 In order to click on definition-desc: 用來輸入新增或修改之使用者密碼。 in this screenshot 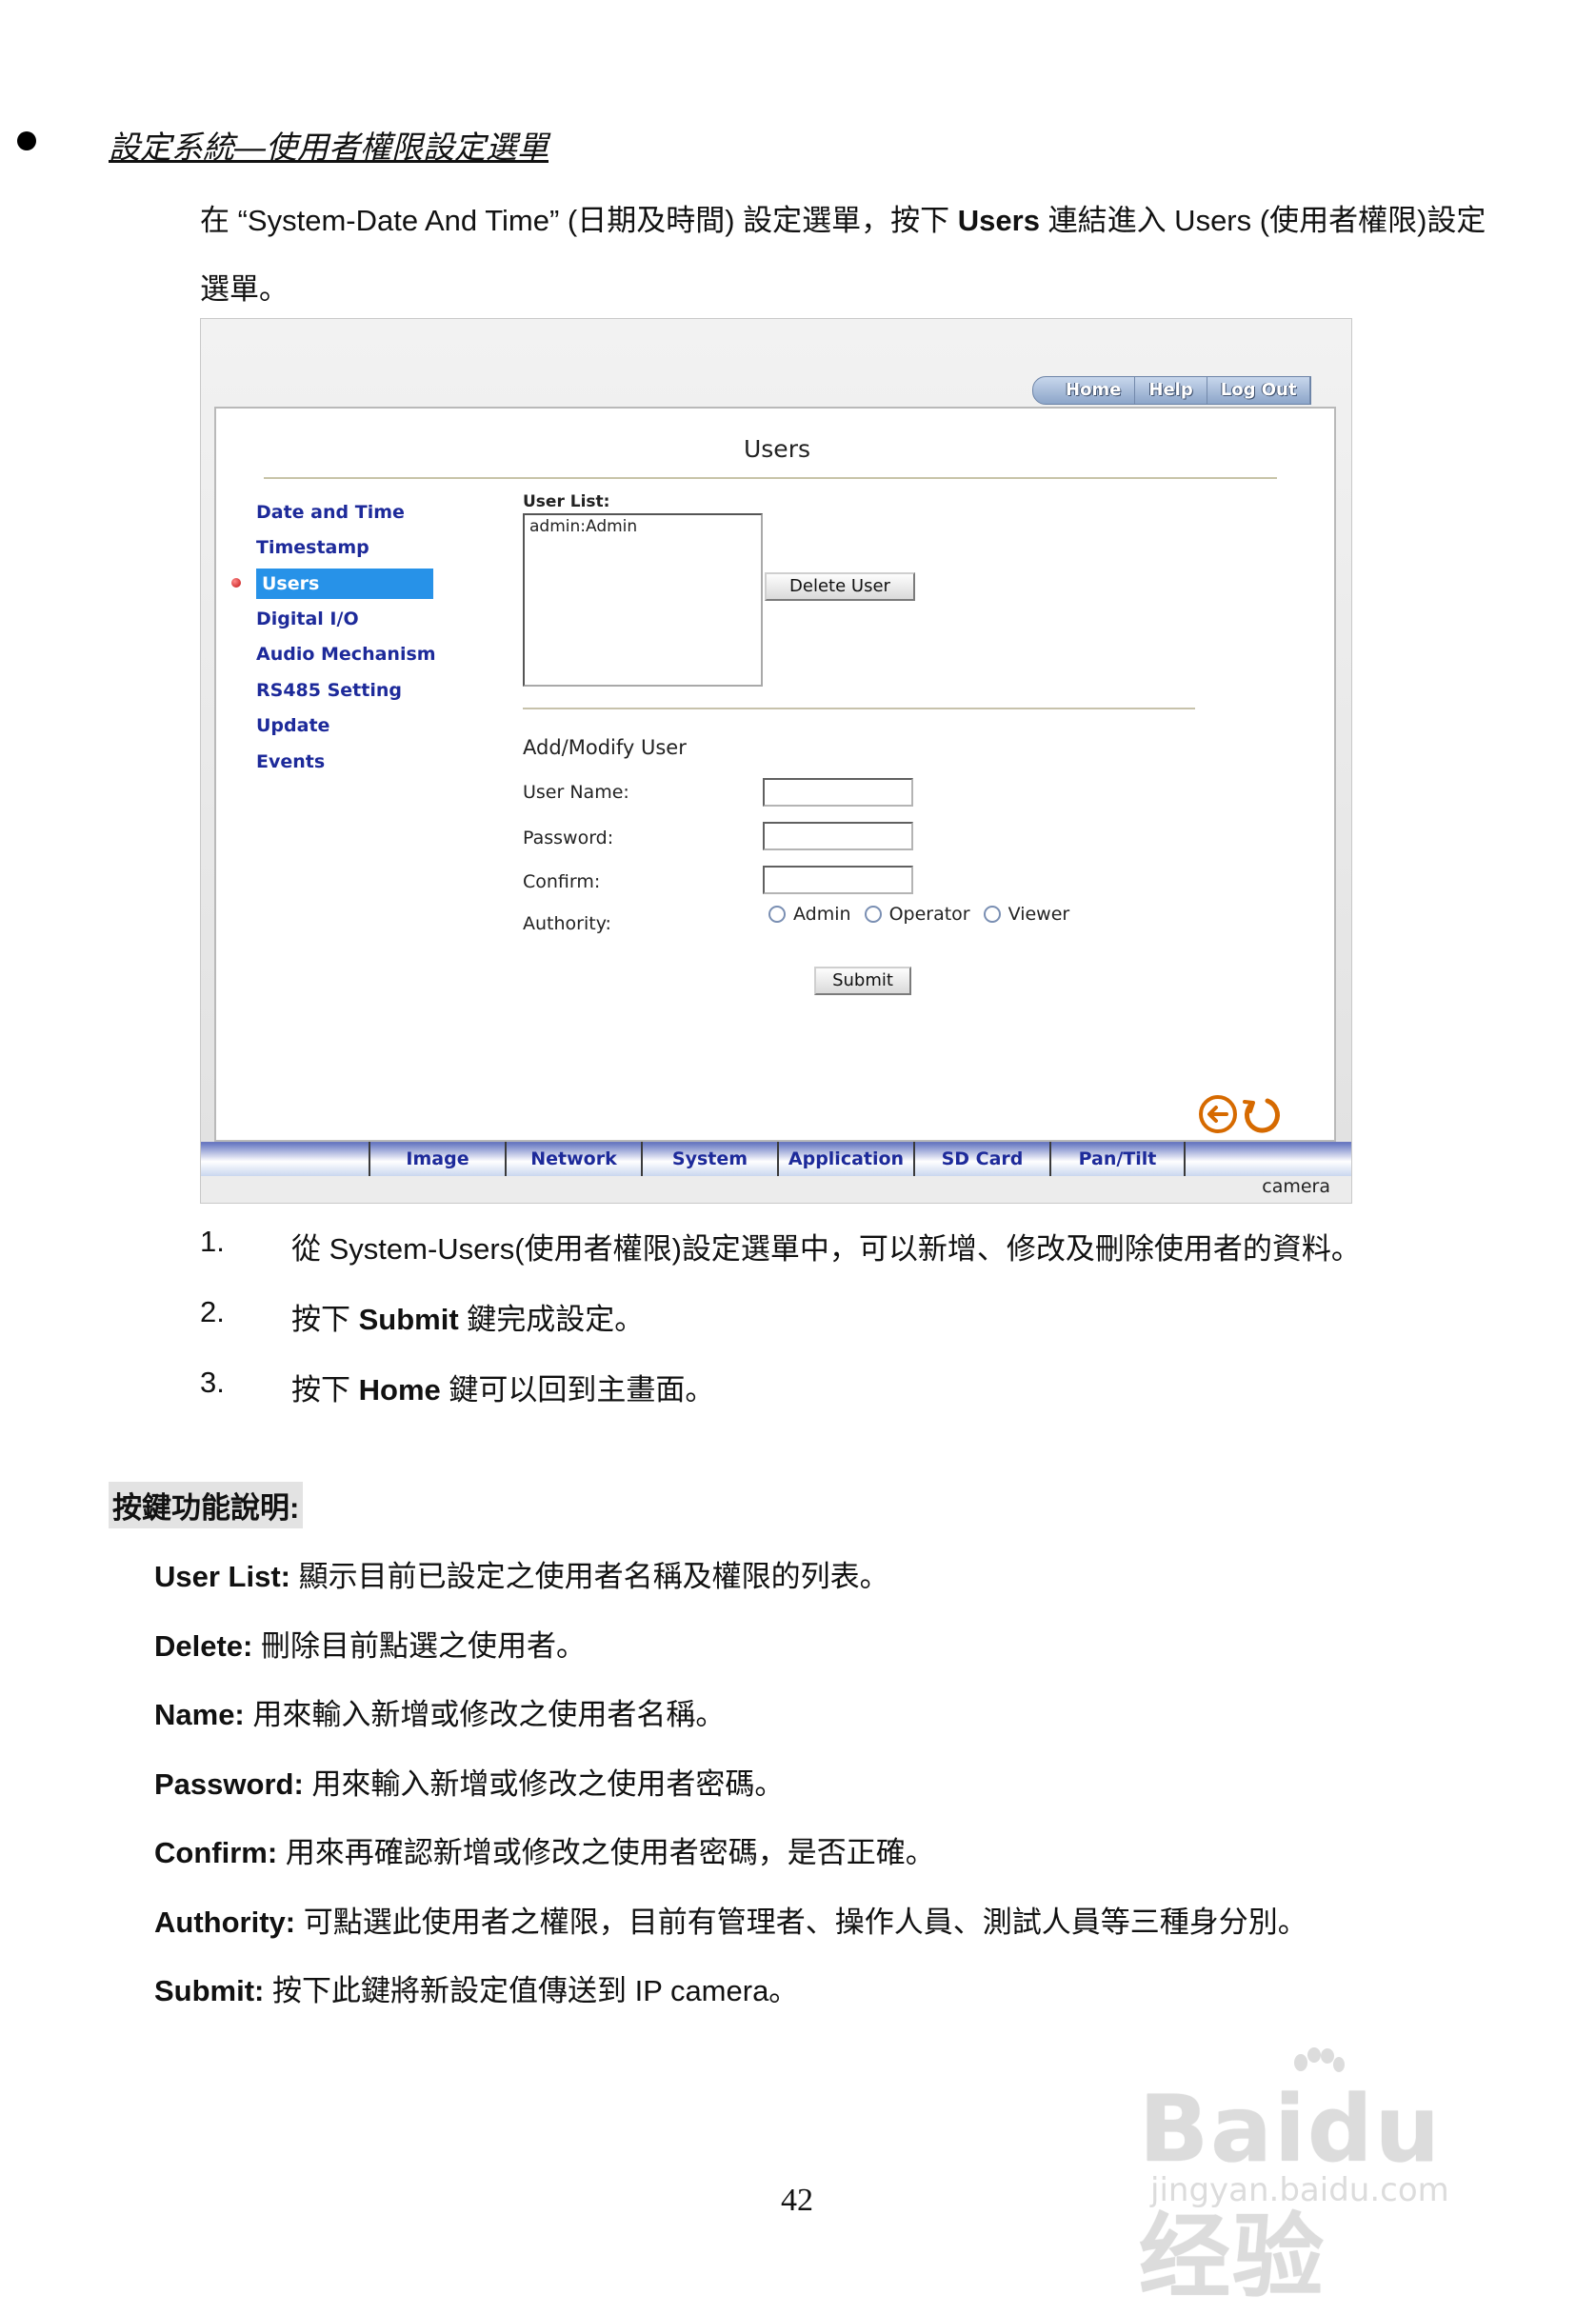, I will do `click(544, 1784)`.